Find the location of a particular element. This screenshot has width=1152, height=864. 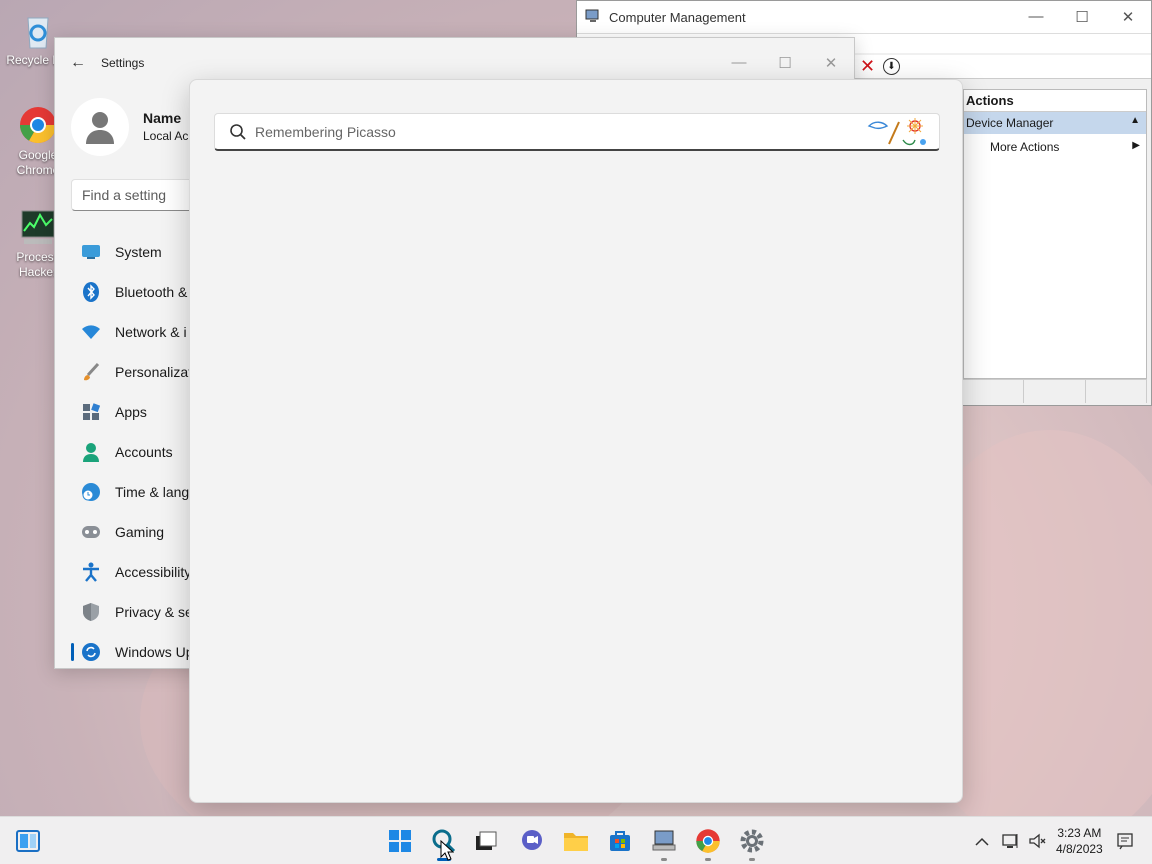

widgets-icon is located at coordinates (28, 841).